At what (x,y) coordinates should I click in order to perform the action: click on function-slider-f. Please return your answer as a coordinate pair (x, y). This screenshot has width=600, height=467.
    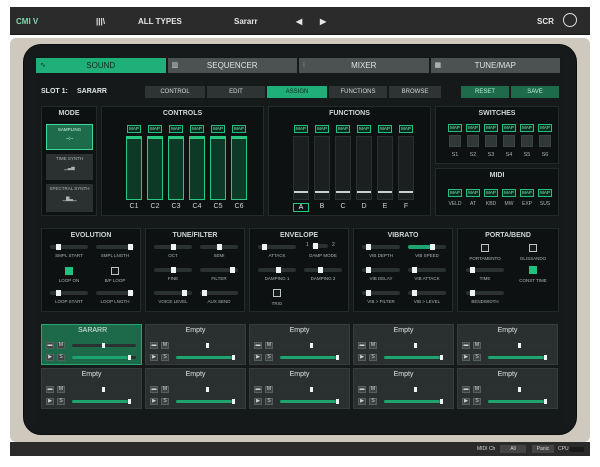
    Looking at the image, I should click on (406, 168).